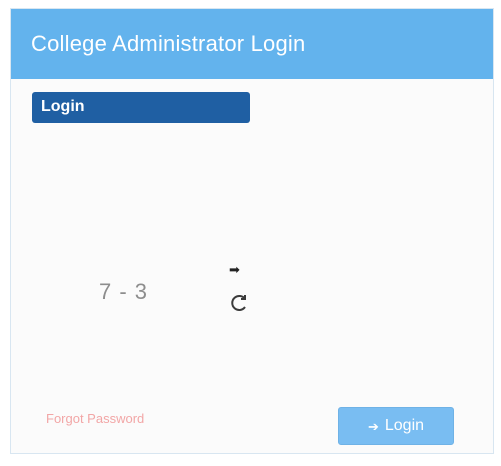 This screenshot has width=501, height=466. Describe the element at coordinates (124, 291) in the screenshot. I see `captcha-text: 7 - 3` at that location.